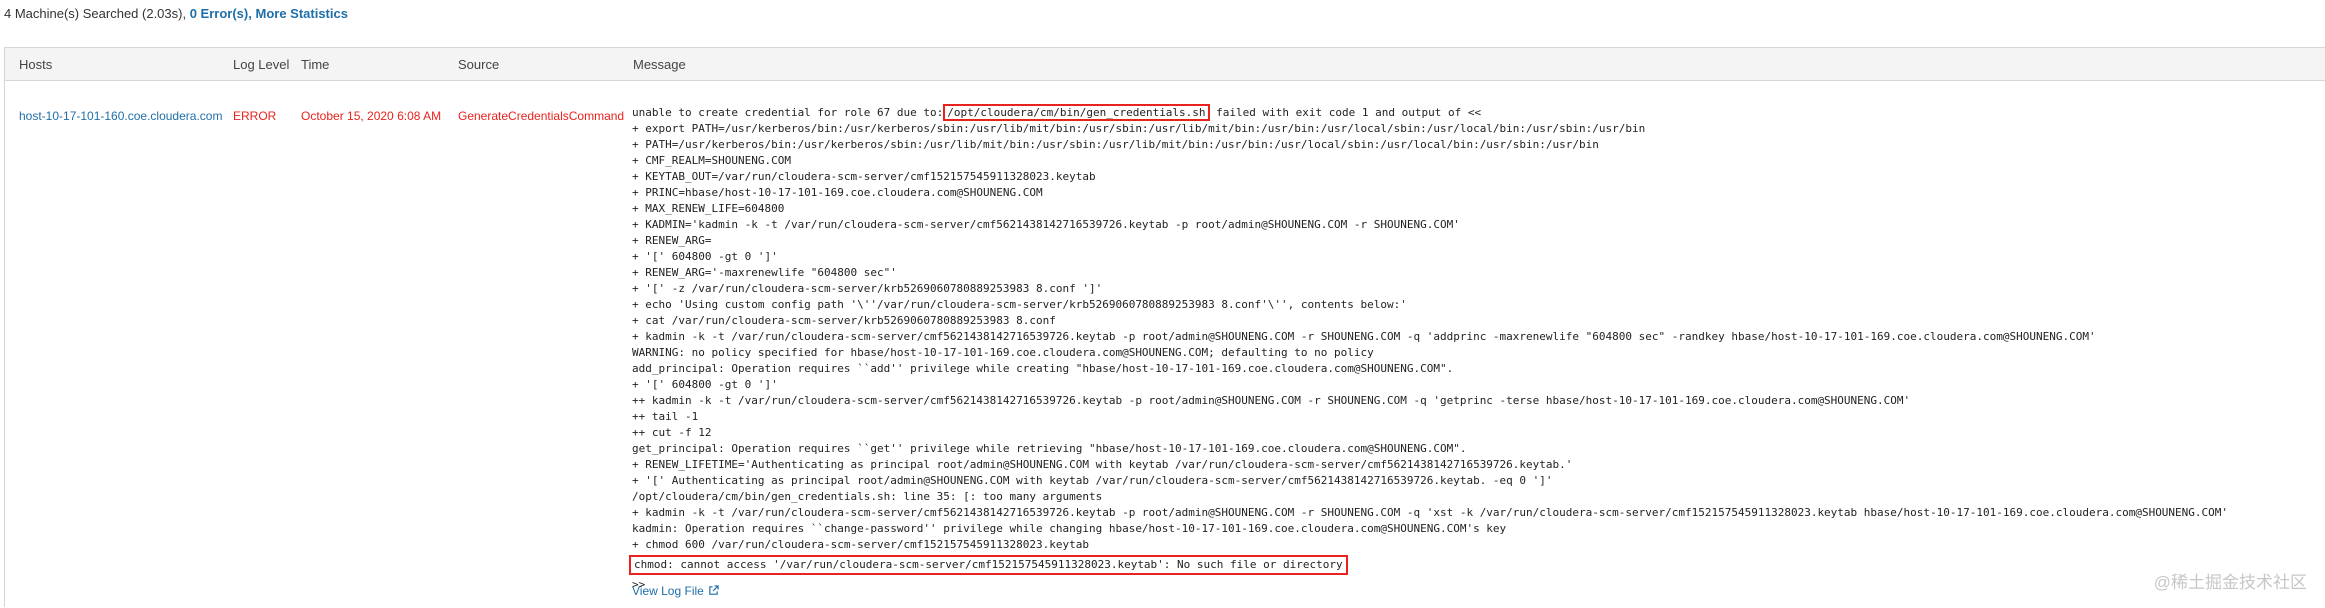  Describe the element at coordinates (478, 64) in the screenshot. I see `header-source: Source` at that location.